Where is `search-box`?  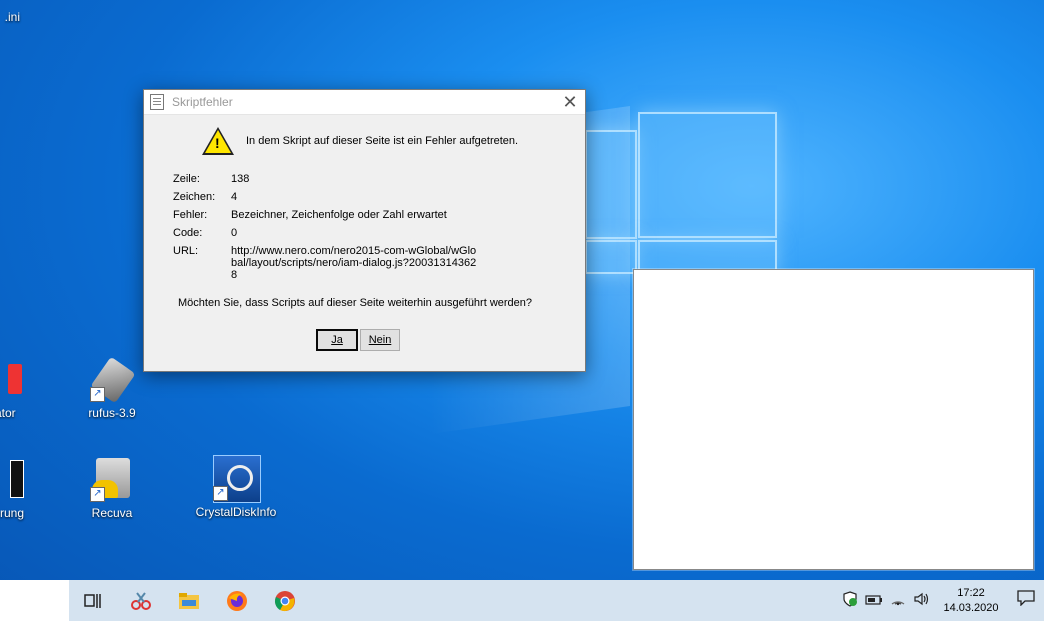 search-box is located at coordinates (34, 600).